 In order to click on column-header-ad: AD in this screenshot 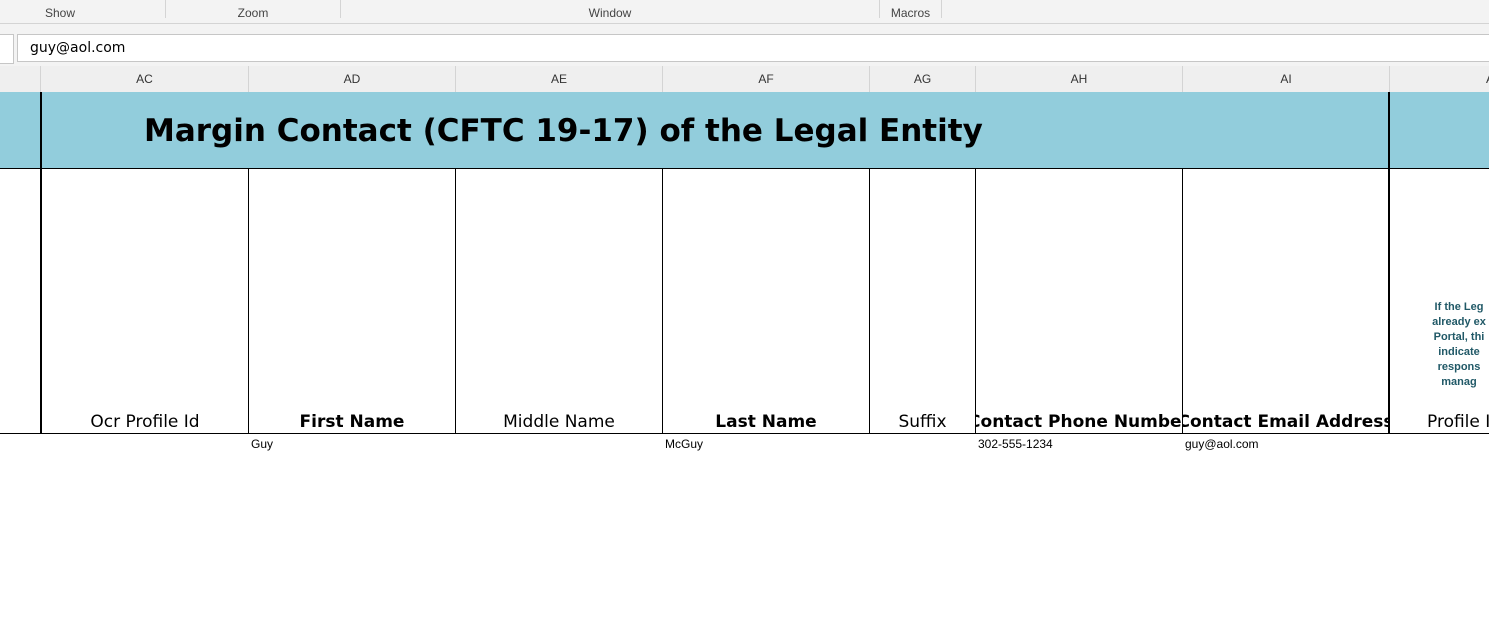, I will do `click(352, 79)`.